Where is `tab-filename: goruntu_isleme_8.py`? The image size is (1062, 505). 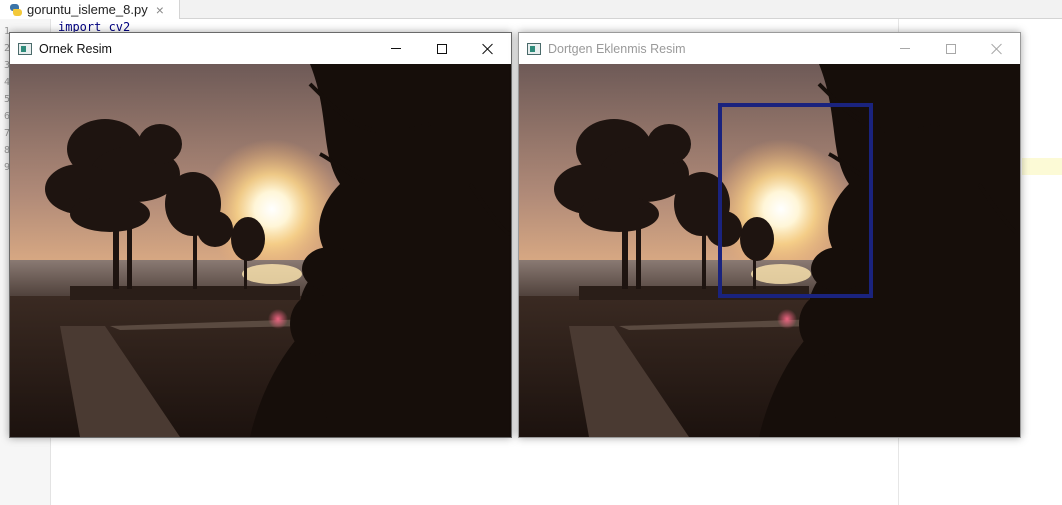
tab-filename: goruntu_isleme_8.py is located at coordinates (87, 9).